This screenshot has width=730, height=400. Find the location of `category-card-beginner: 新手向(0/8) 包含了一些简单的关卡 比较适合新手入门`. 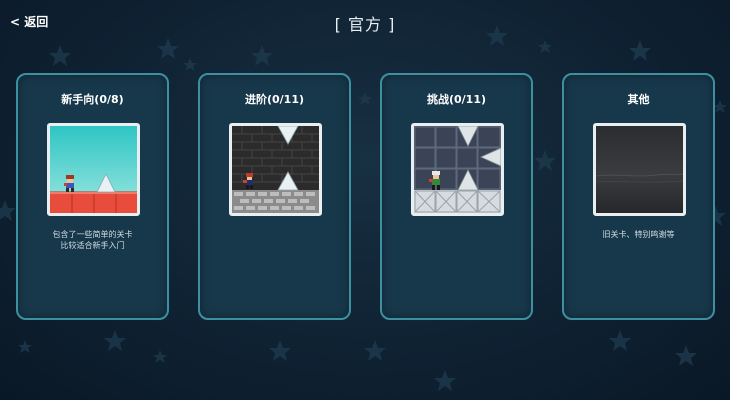

category-card-beginner: 新手向(0/8) 包含了一些简单的关卡 比较适合新手入门 is located at coordinates (92, 196).